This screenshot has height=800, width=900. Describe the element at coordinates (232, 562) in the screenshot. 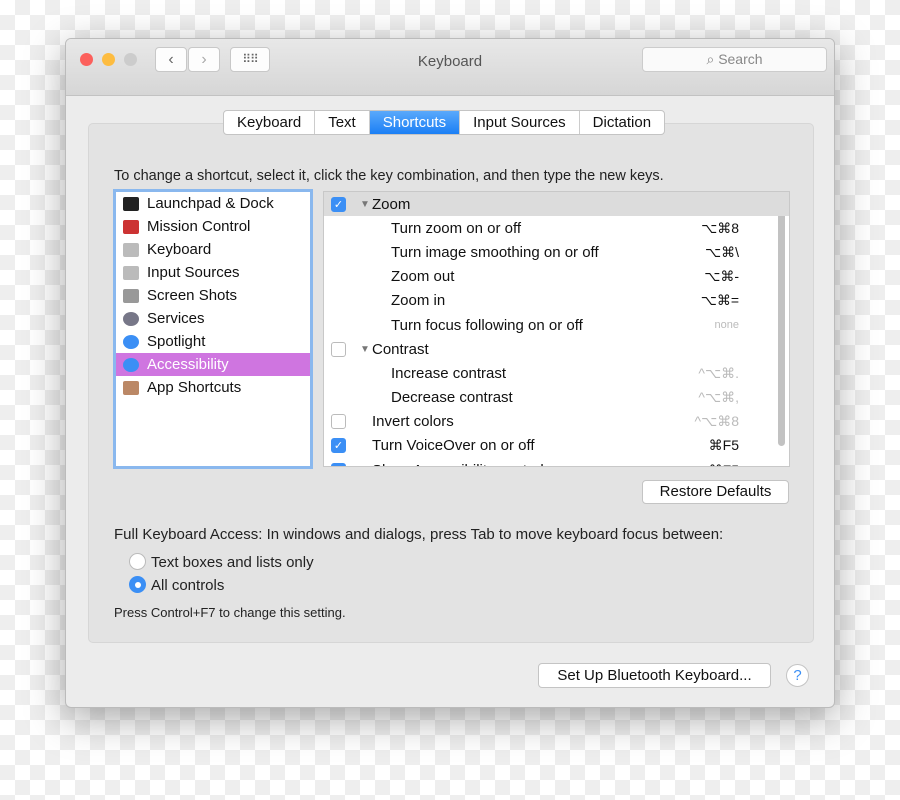

I see `radio-text-boxes-label: Text boxes and lists only` at that location.